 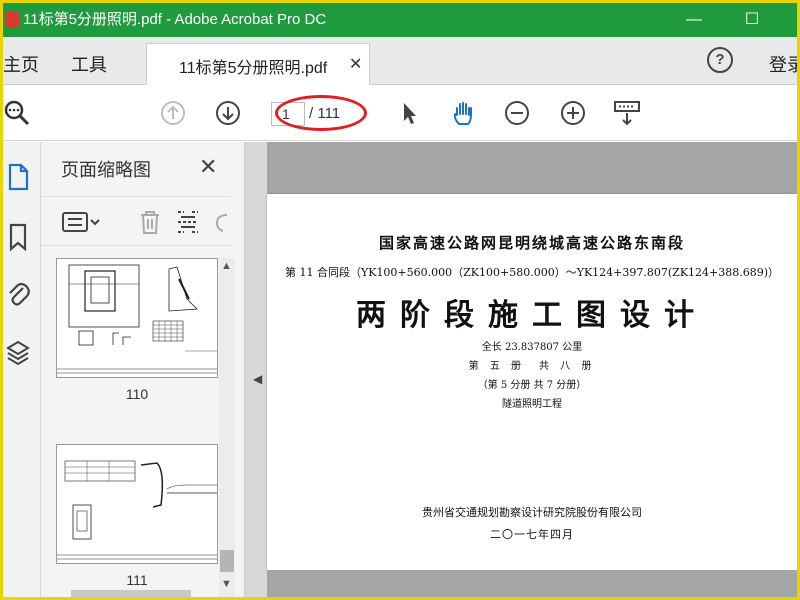 What do you see at coordinates (21, 64) in the screenshot?
I see `tab-home: 主页` at bounding box center [21, 64].